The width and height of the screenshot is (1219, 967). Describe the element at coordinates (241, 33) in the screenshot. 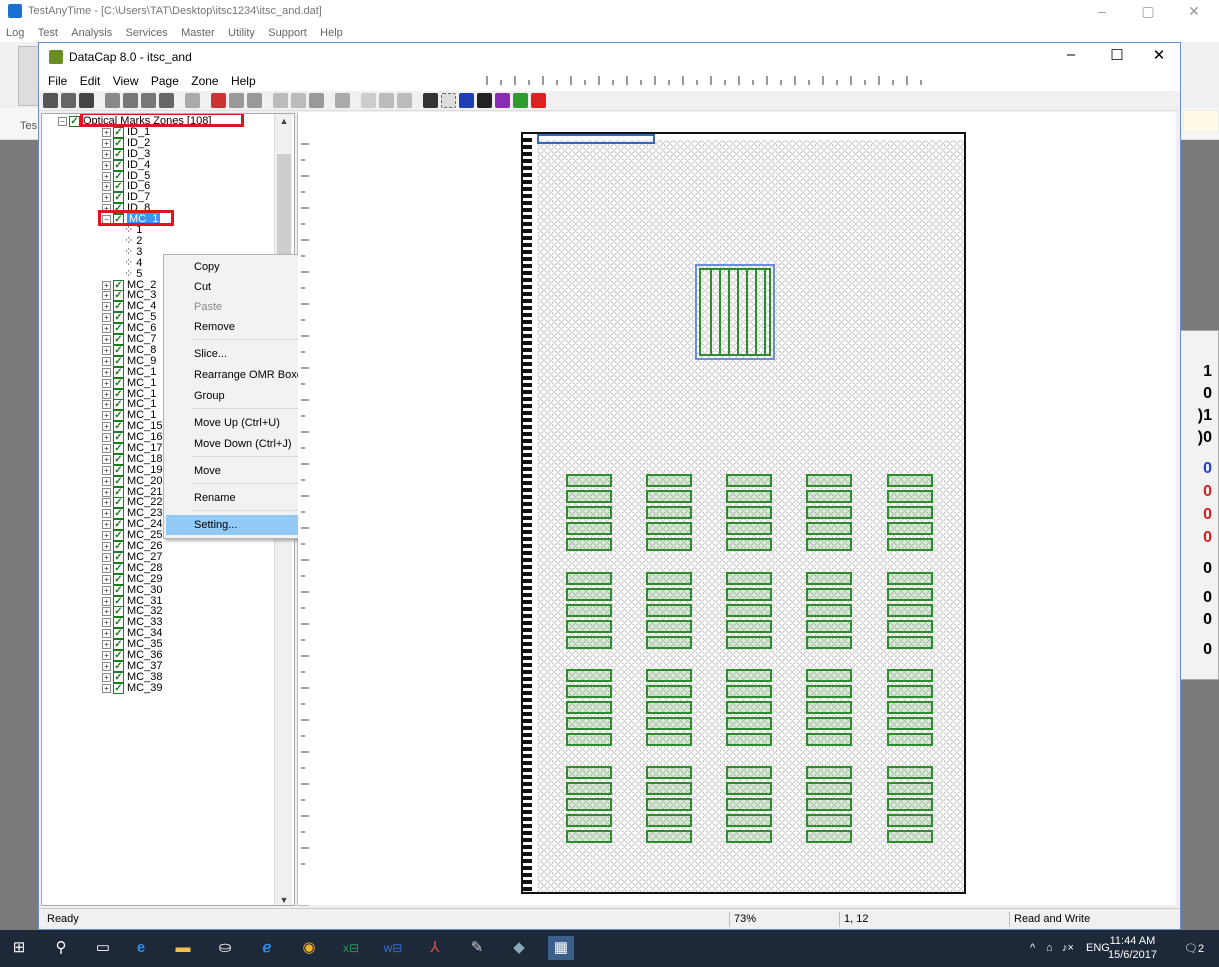

I see `menu-utility: Utility` at that location.